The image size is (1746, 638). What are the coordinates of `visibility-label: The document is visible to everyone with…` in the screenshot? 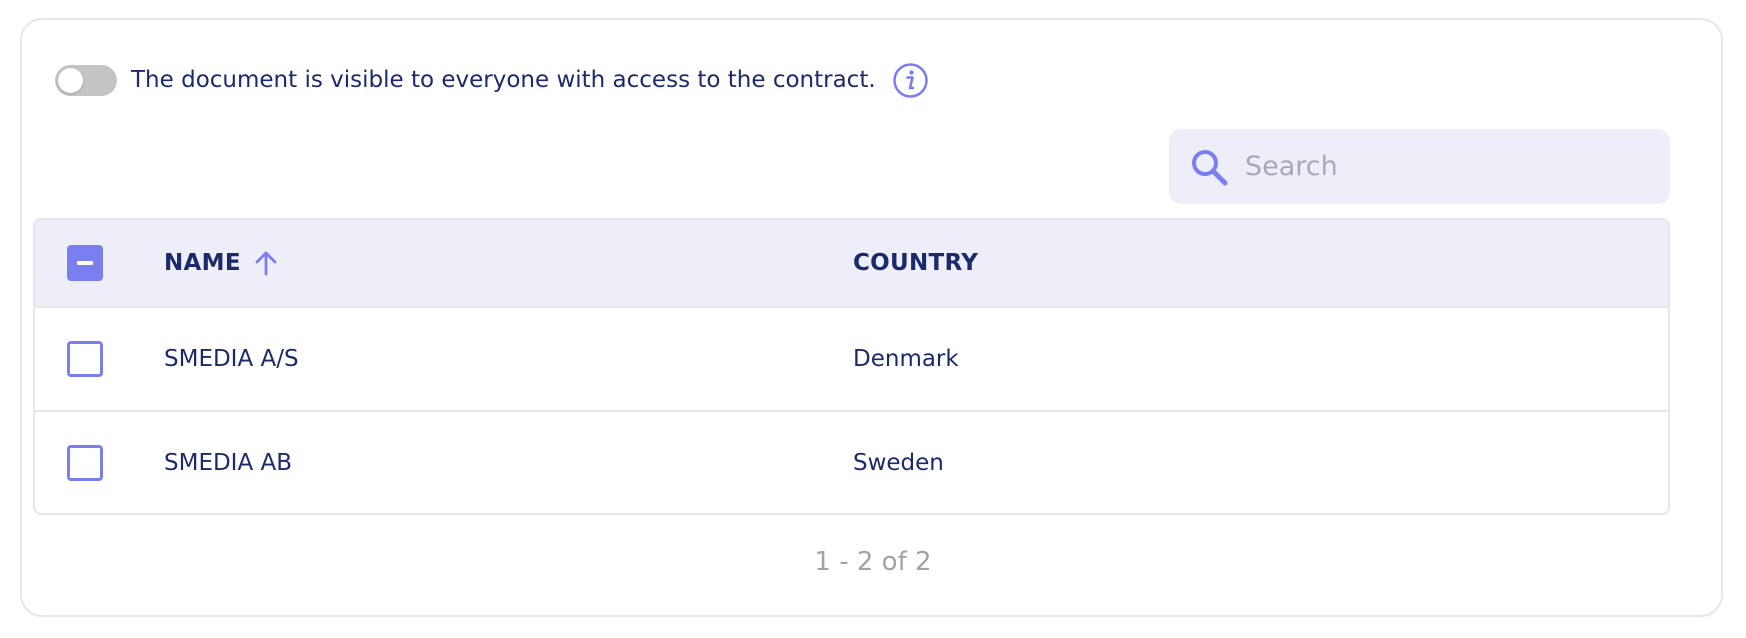 It's located at (503, 80).